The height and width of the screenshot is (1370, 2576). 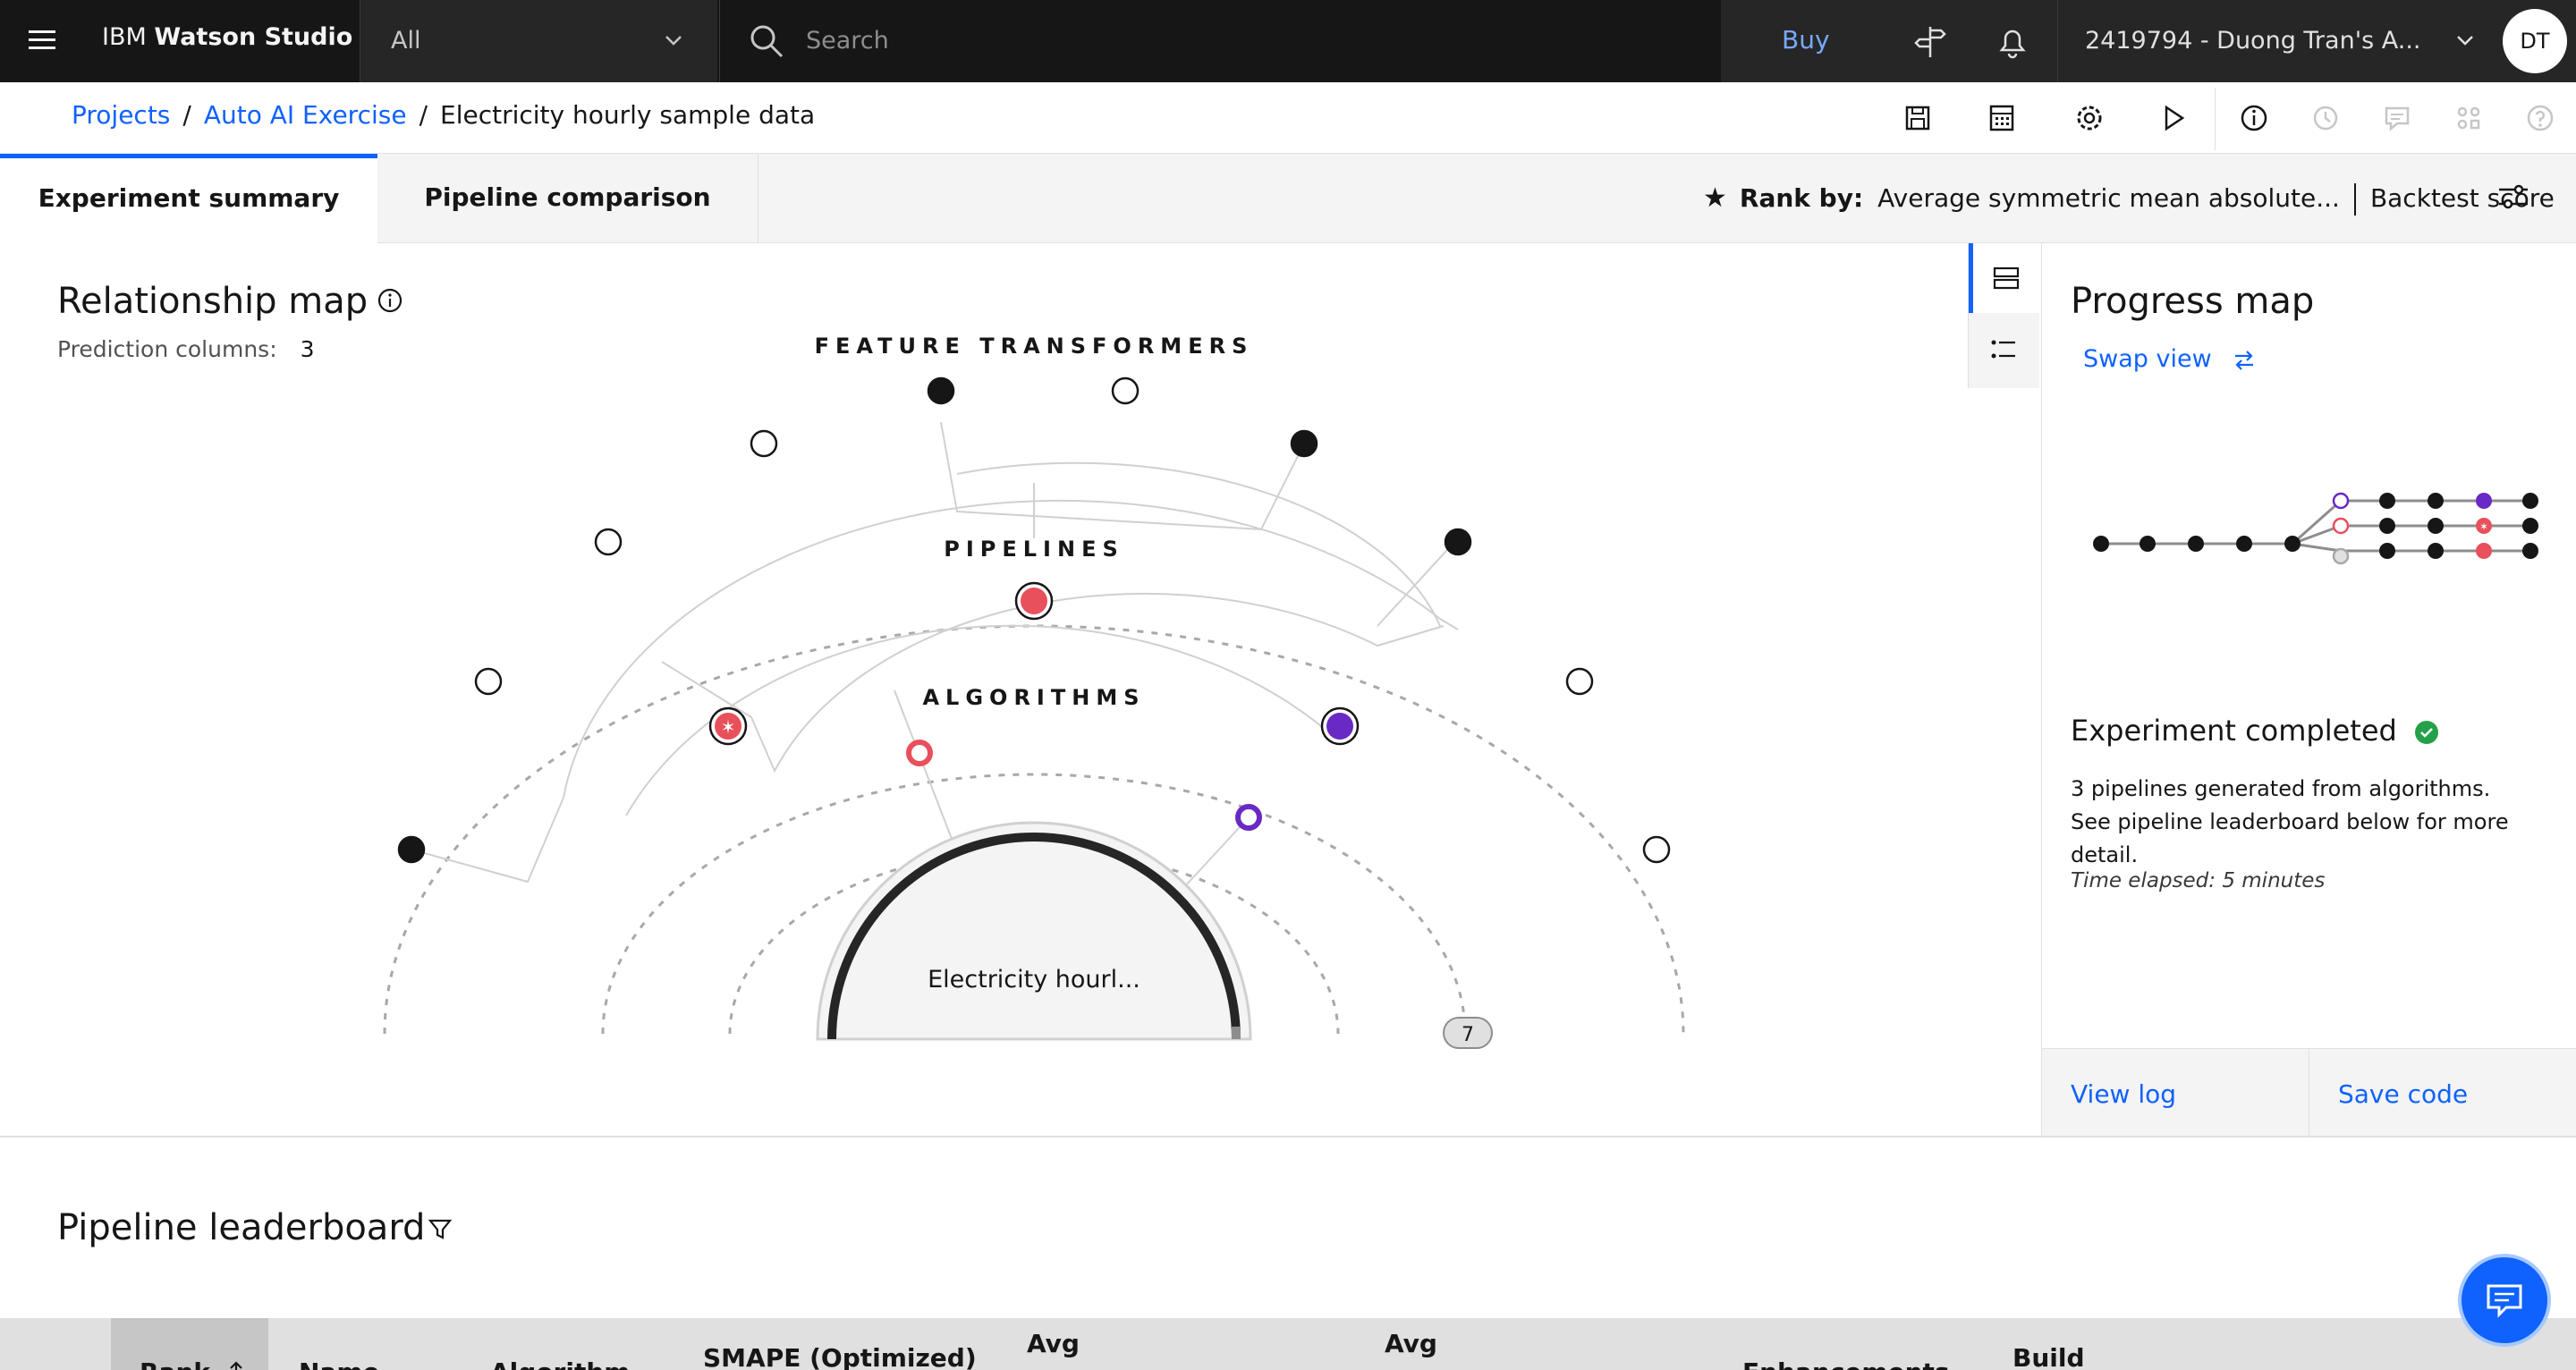 I want to click on history-icon, so click(x=2325, y=118).